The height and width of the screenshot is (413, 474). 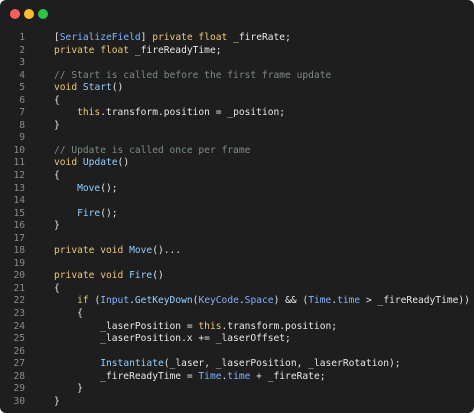 I want to click on line-number: 21, so click(x=19, y=288).